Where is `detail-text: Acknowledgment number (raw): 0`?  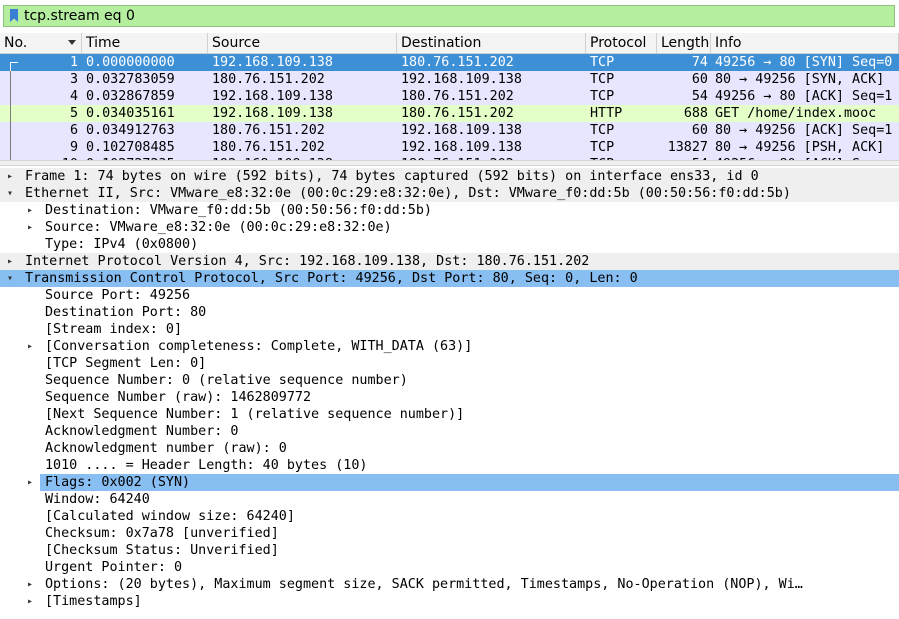 detail-text: Acknowledgment number (raw): 0 is located at coordinates (166, 448).